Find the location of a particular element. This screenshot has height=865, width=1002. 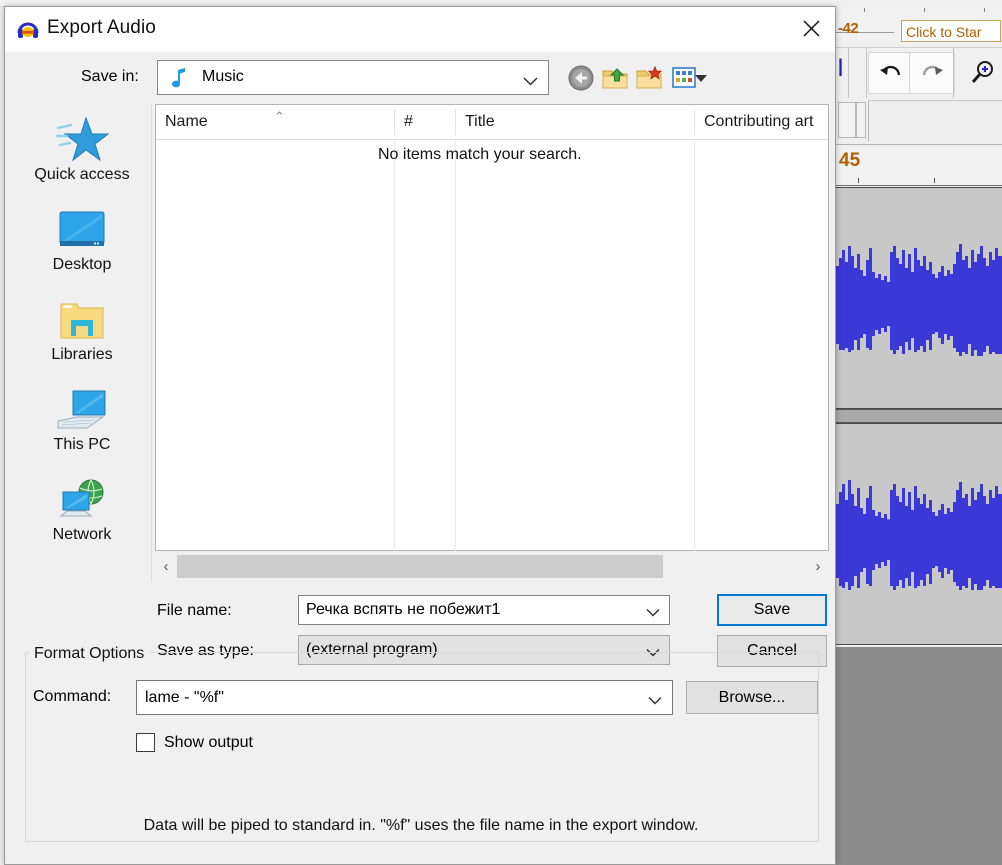

sidebar-label: Libraries is located at coordinates (82, 354).